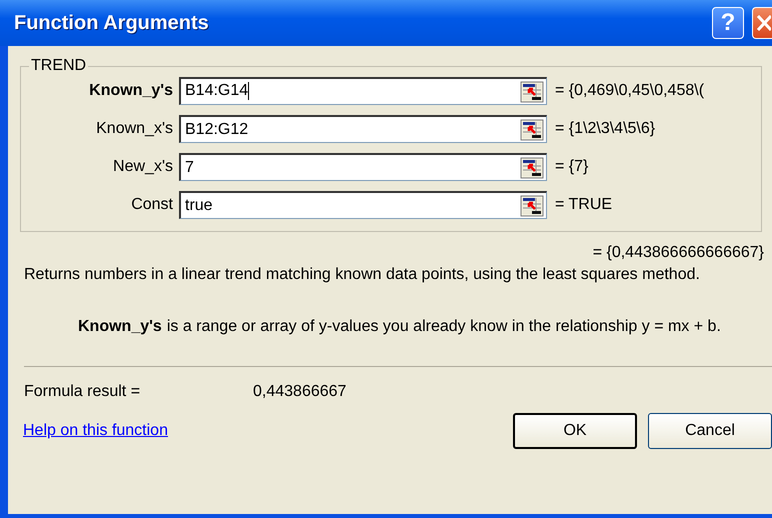 The image size is (772, 518). Describe the element at coordinates (630, 91) in the screenshot. I see `argument-result: = {0,469\0,45\0,458\(` at that location.